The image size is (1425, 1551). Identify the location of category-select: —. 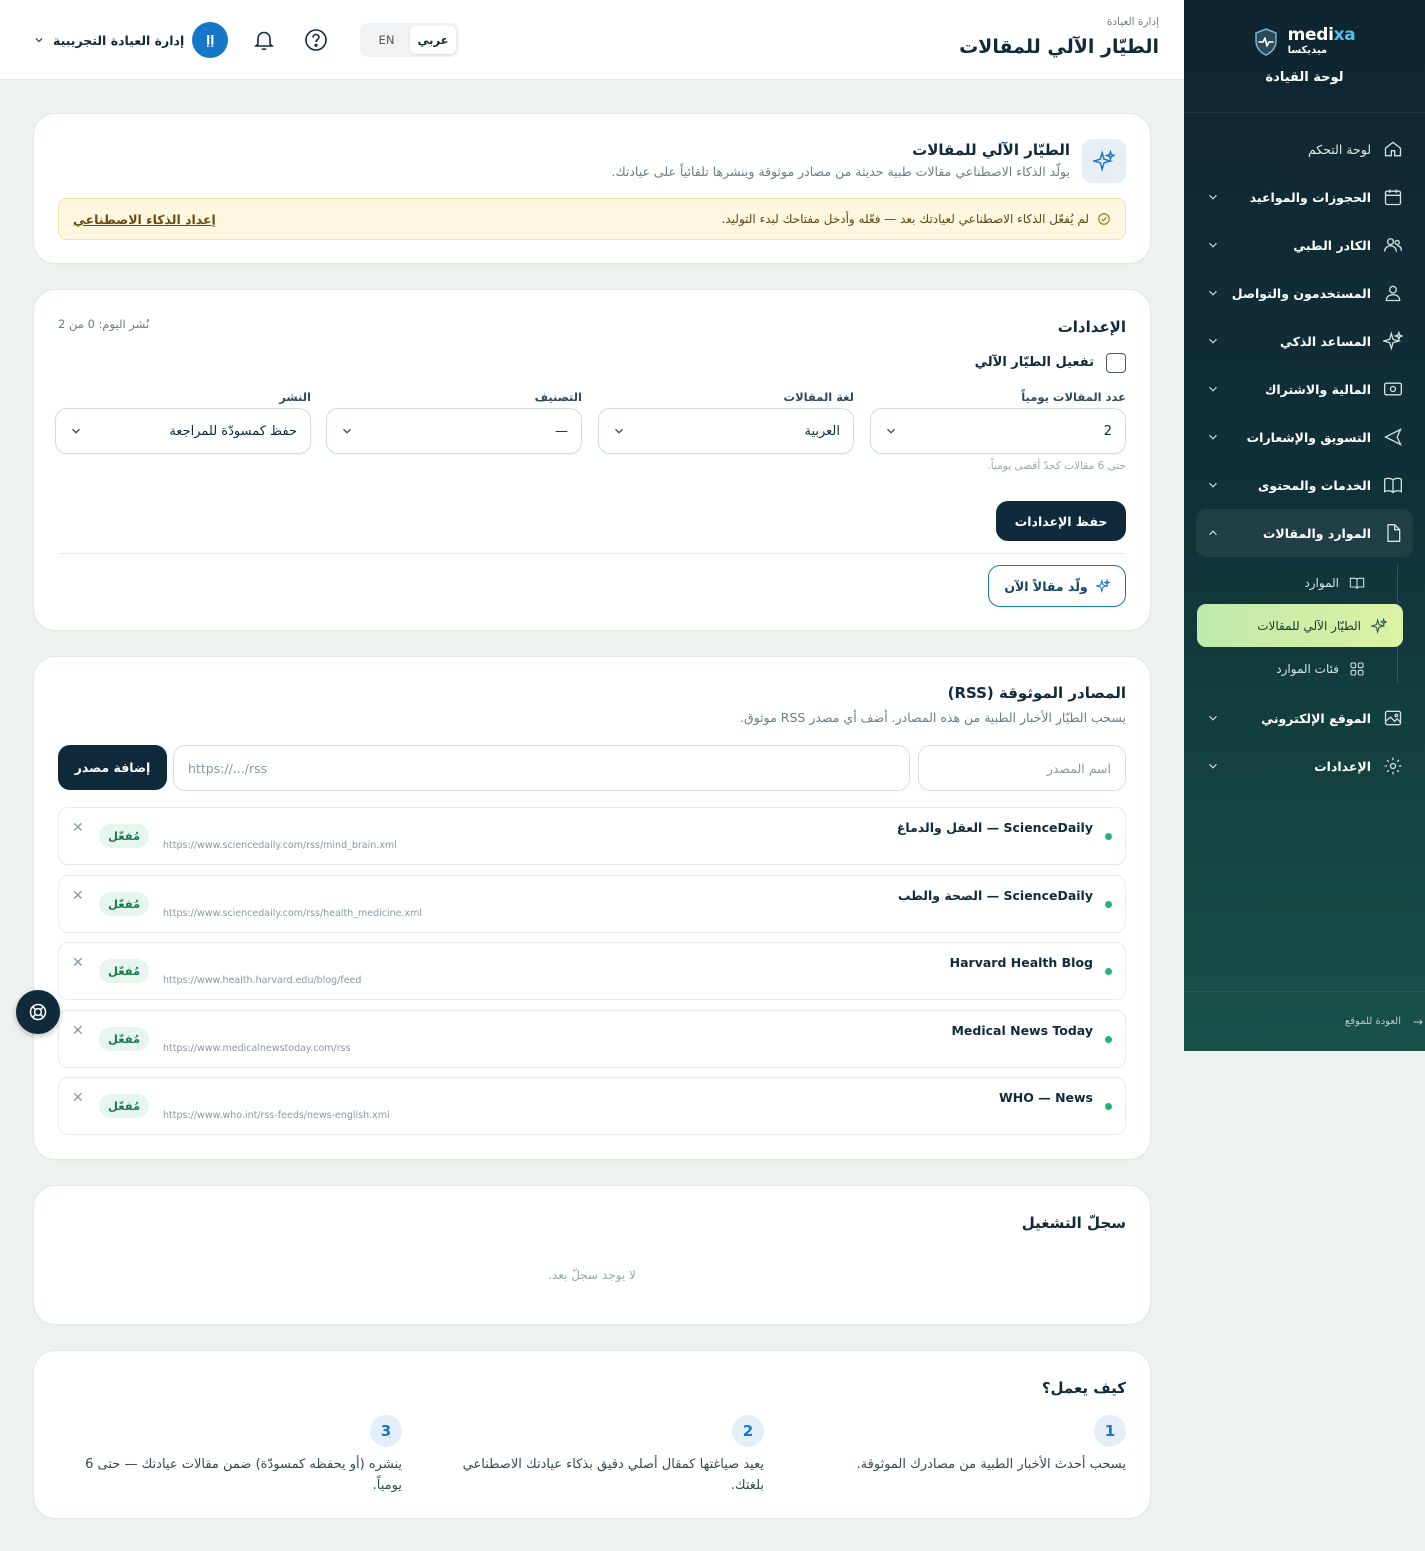
(454, 431).